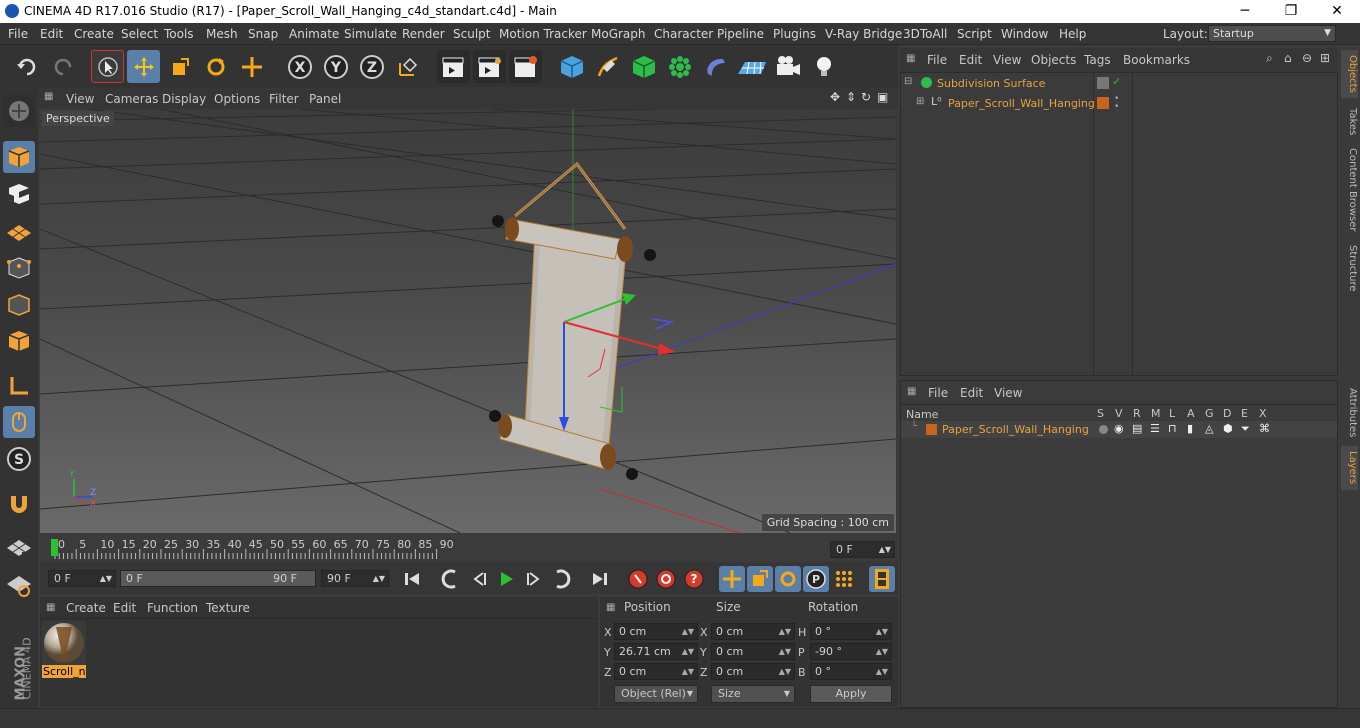  I want to click on layers-menu-file: File, so click(938, 393).